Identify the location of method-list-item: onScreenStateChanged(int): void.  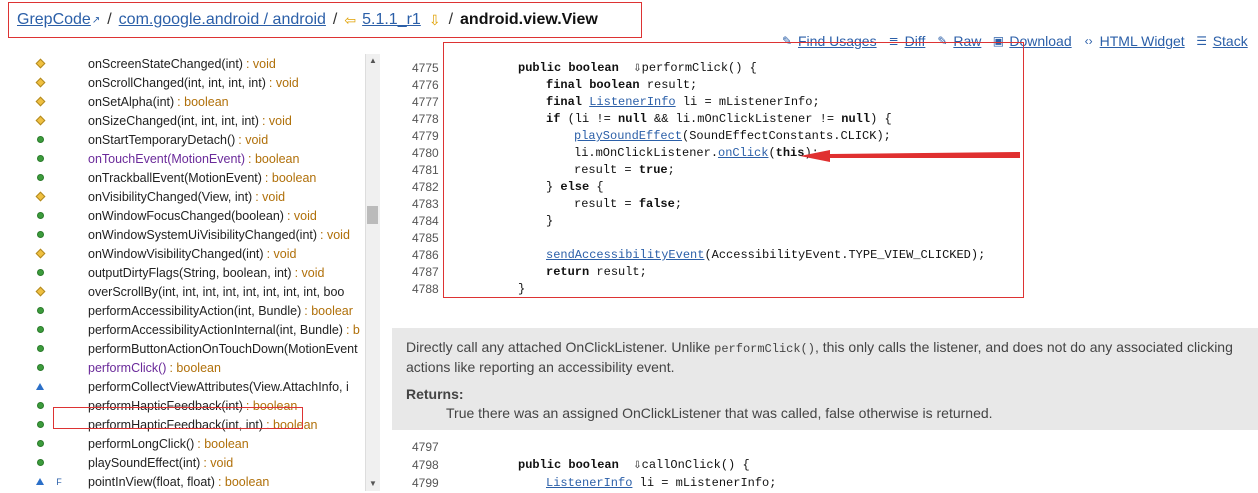
(182, 63).